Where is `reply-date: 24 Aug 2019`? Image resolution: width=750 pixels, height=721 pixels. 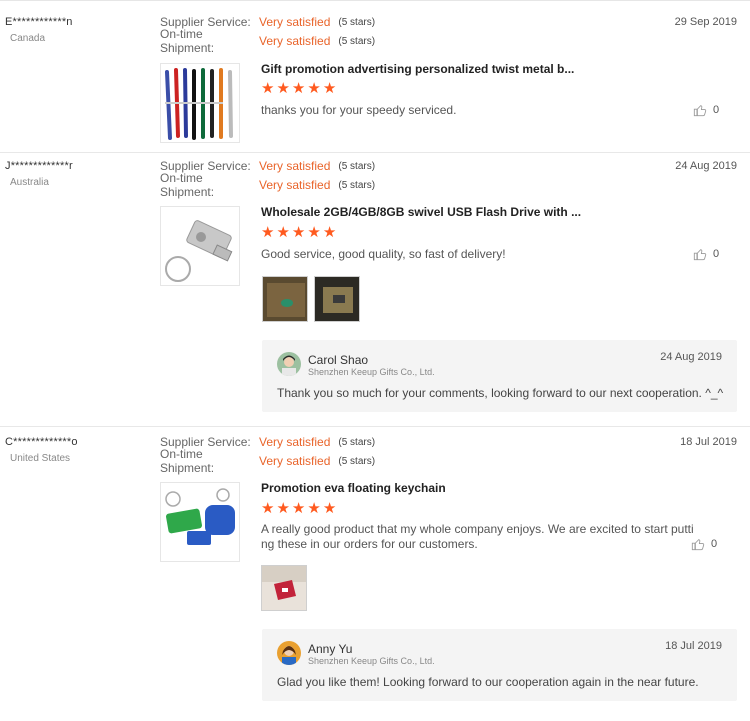
reply-date: 24 Aug 2019 is located at coordinates (691, 357).